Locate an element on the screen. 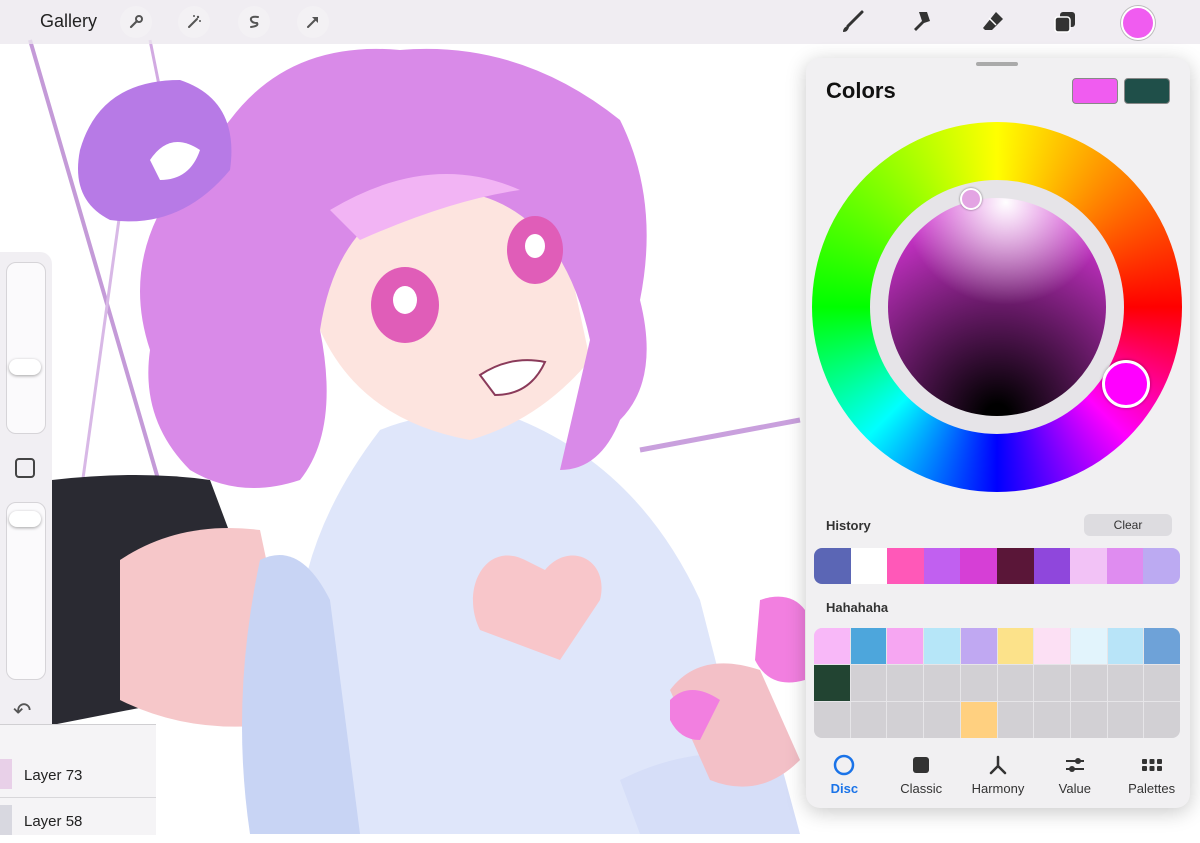 The image size is (1200, 843). opacity-slider is located at coordinates (26, 591).